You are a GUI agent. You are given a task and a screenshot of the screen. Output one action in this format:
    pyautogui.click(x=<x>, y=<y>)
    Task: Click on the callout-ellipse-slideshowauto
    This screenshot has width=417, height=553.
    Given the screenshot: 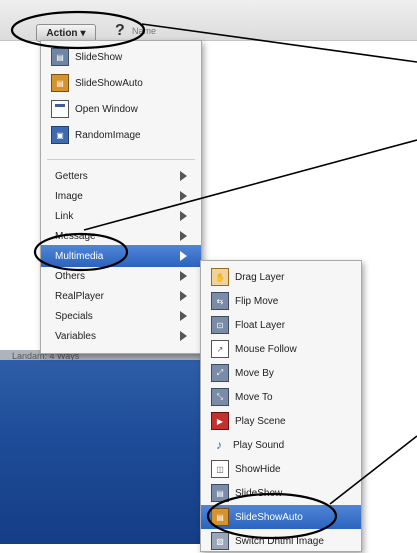 What is the action you would take?
    pyautogui.click(x=272, y=516)
    